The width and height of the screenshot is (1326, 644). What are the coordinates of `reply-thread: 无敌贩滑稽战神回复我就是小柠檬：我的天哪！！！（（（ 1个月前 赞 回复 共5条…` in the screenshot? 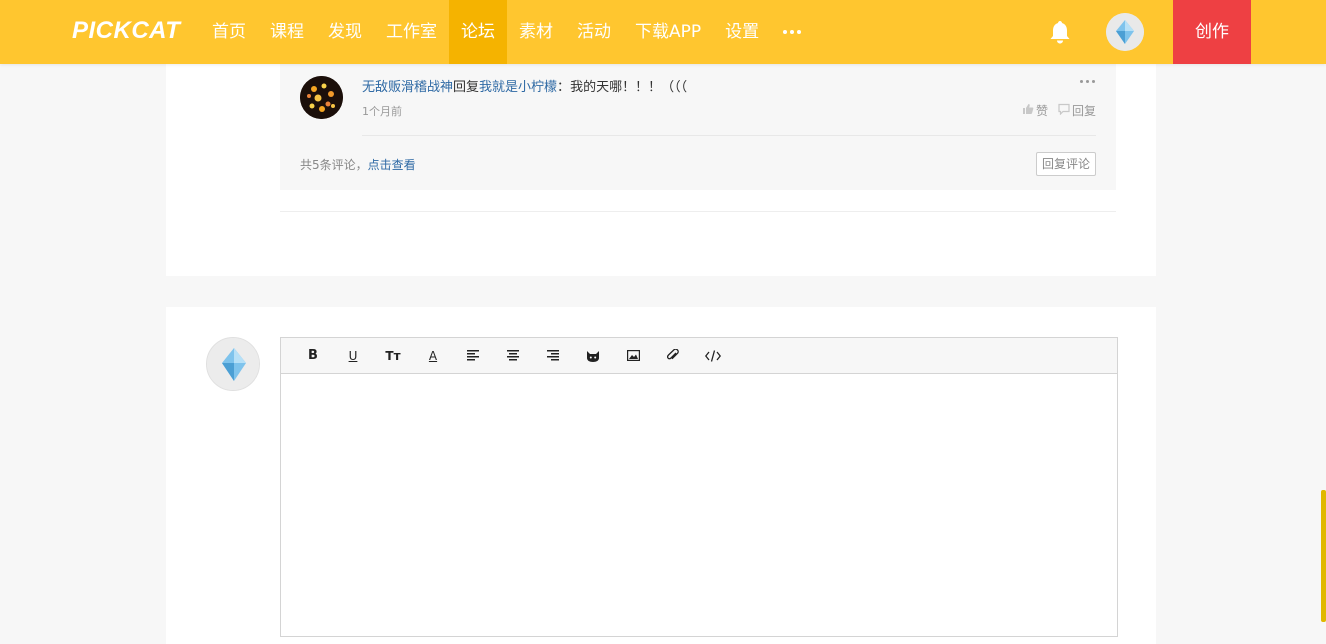 It's located at (698, 123).